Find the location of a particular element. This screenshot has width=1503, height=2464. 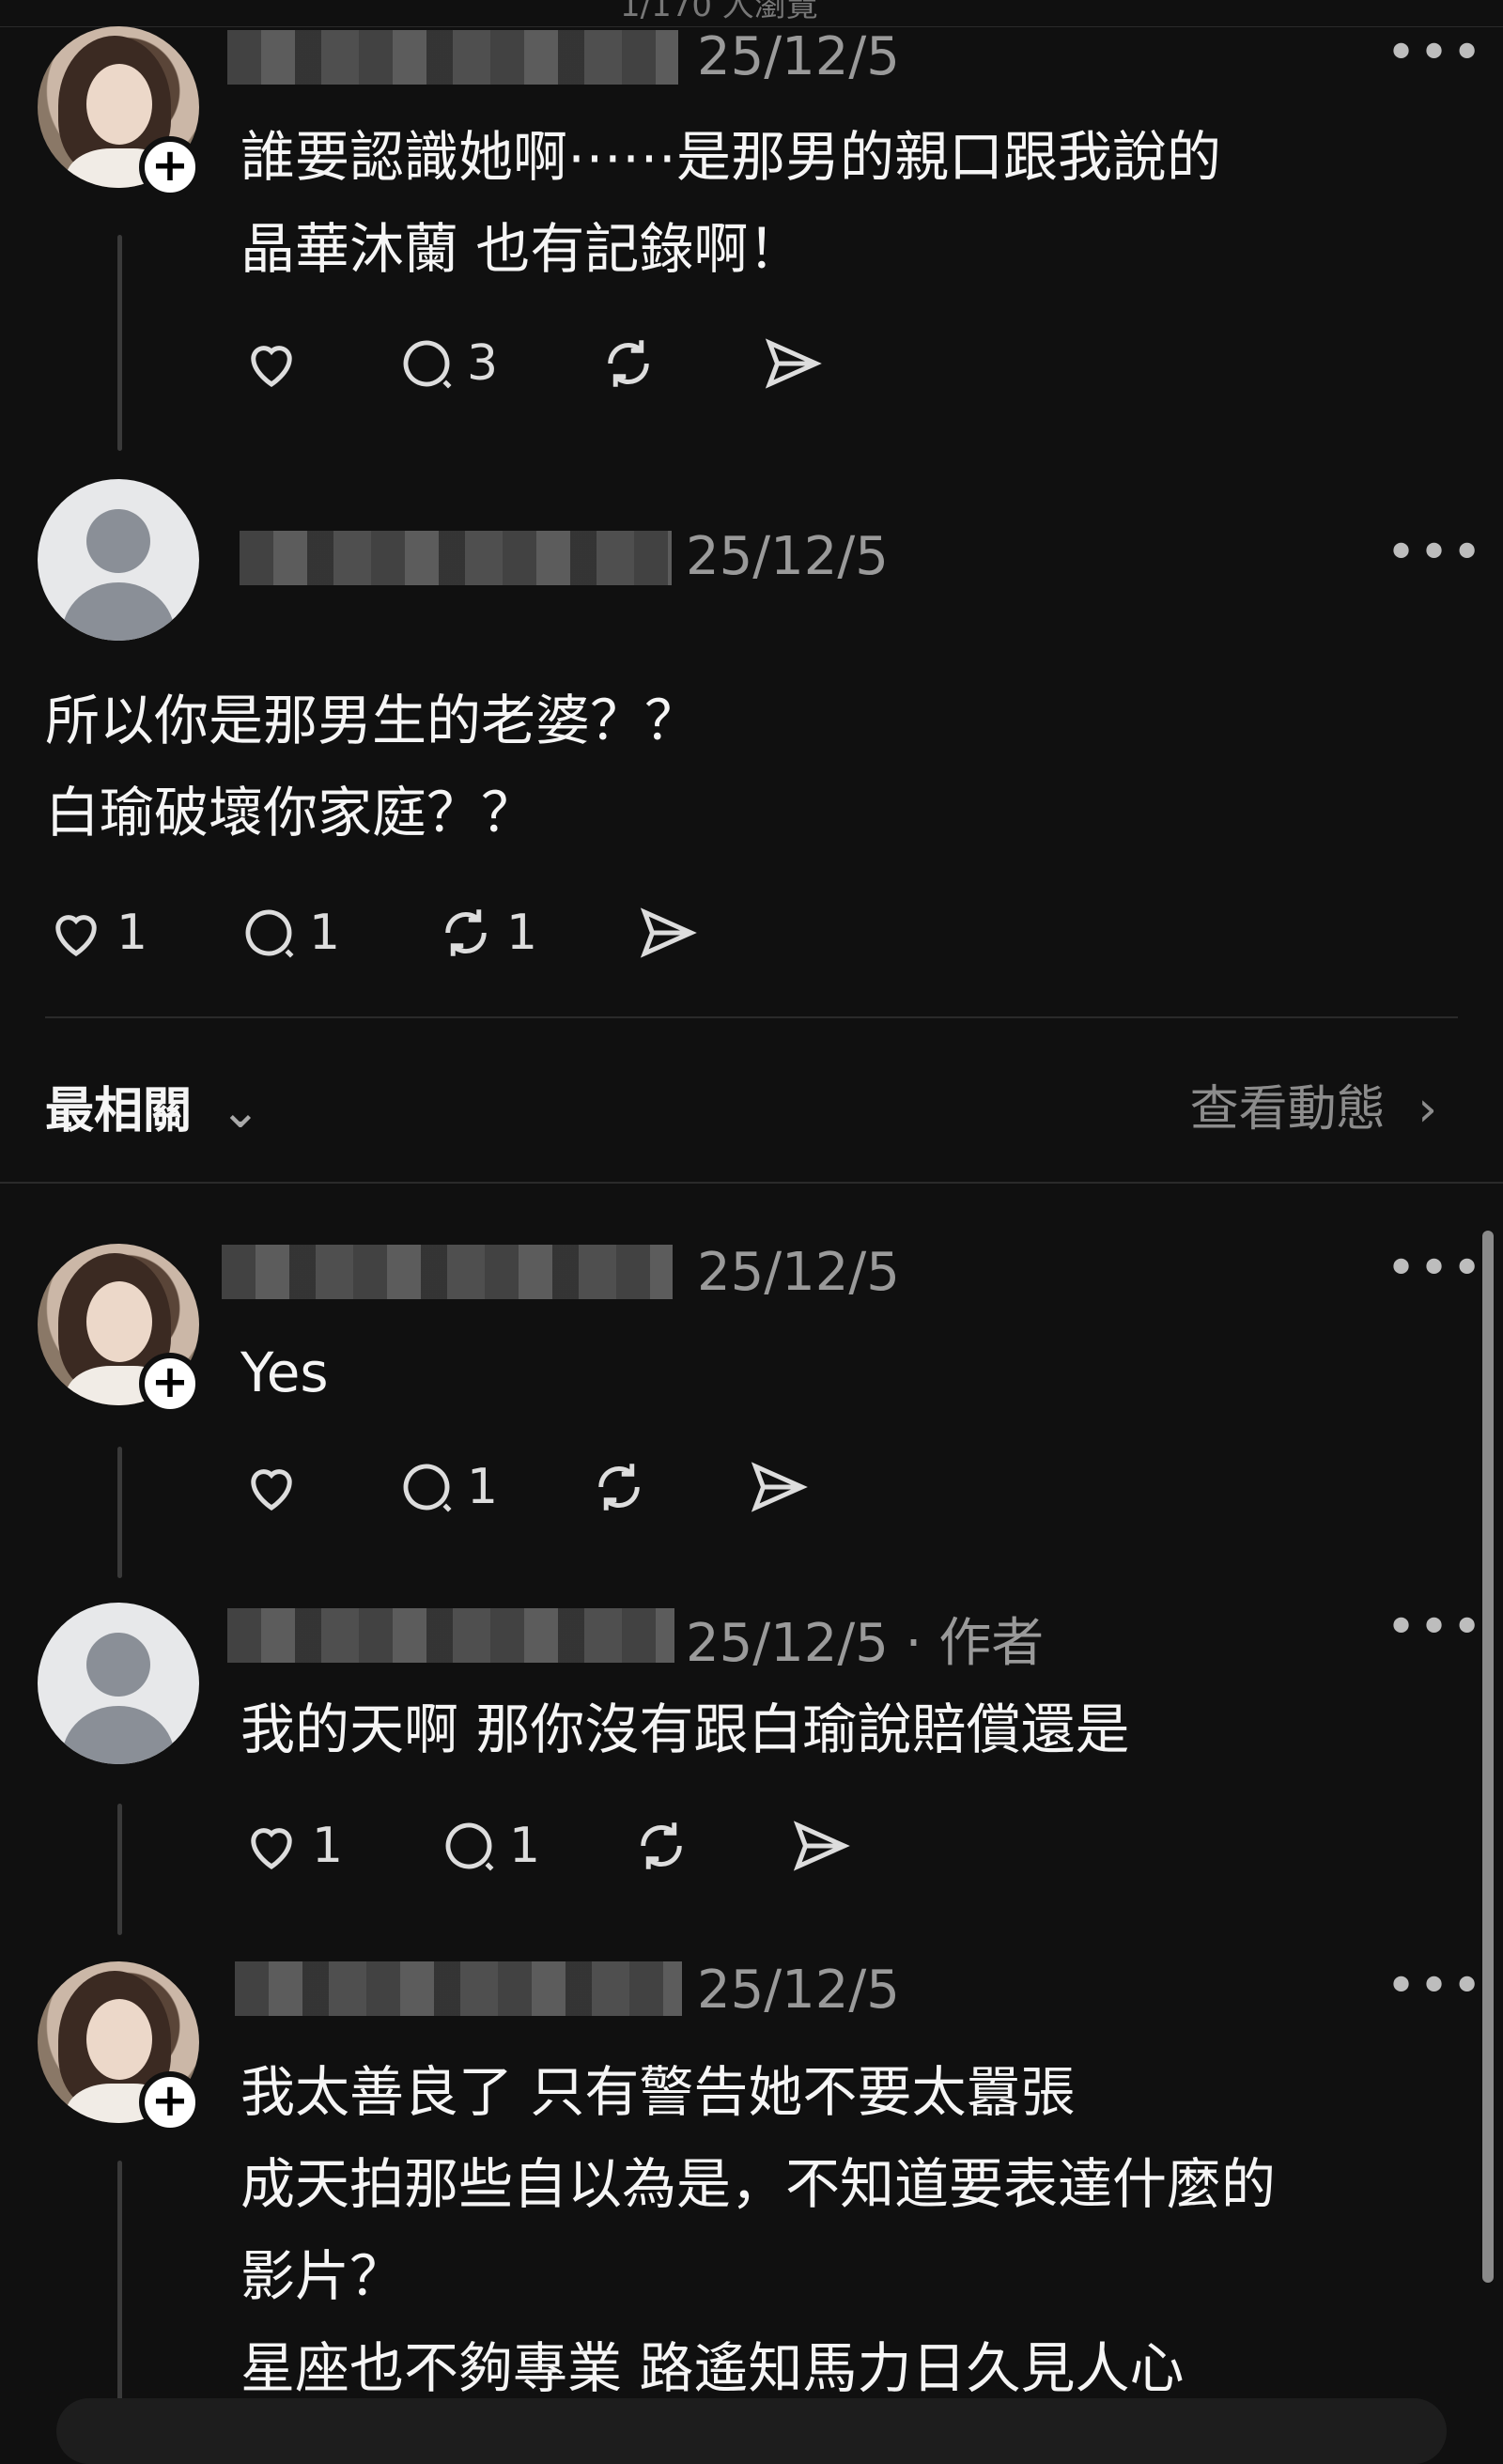

scrollbar is located at coordinates (1488, 1757).